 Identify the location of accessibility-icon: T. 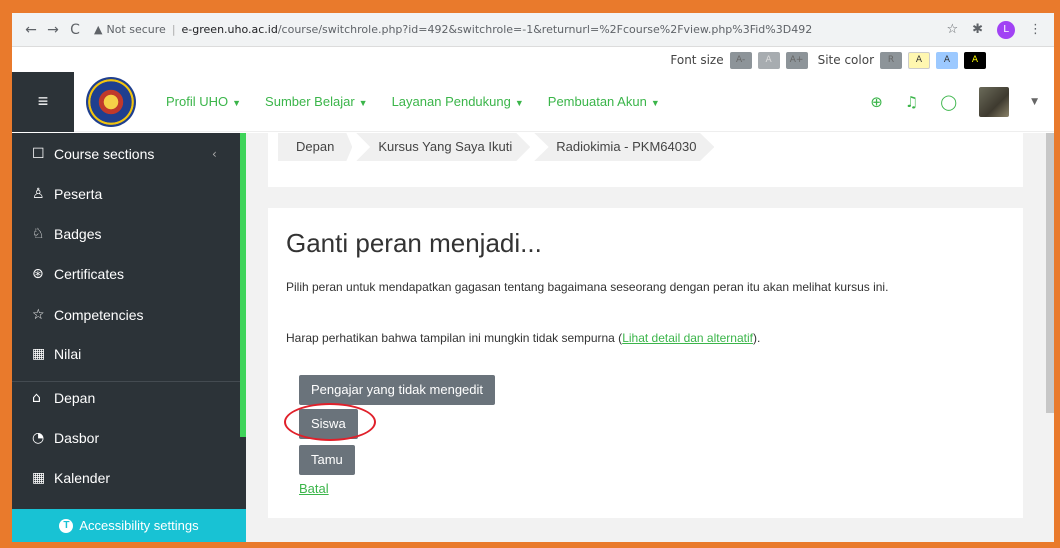
(66, 525).